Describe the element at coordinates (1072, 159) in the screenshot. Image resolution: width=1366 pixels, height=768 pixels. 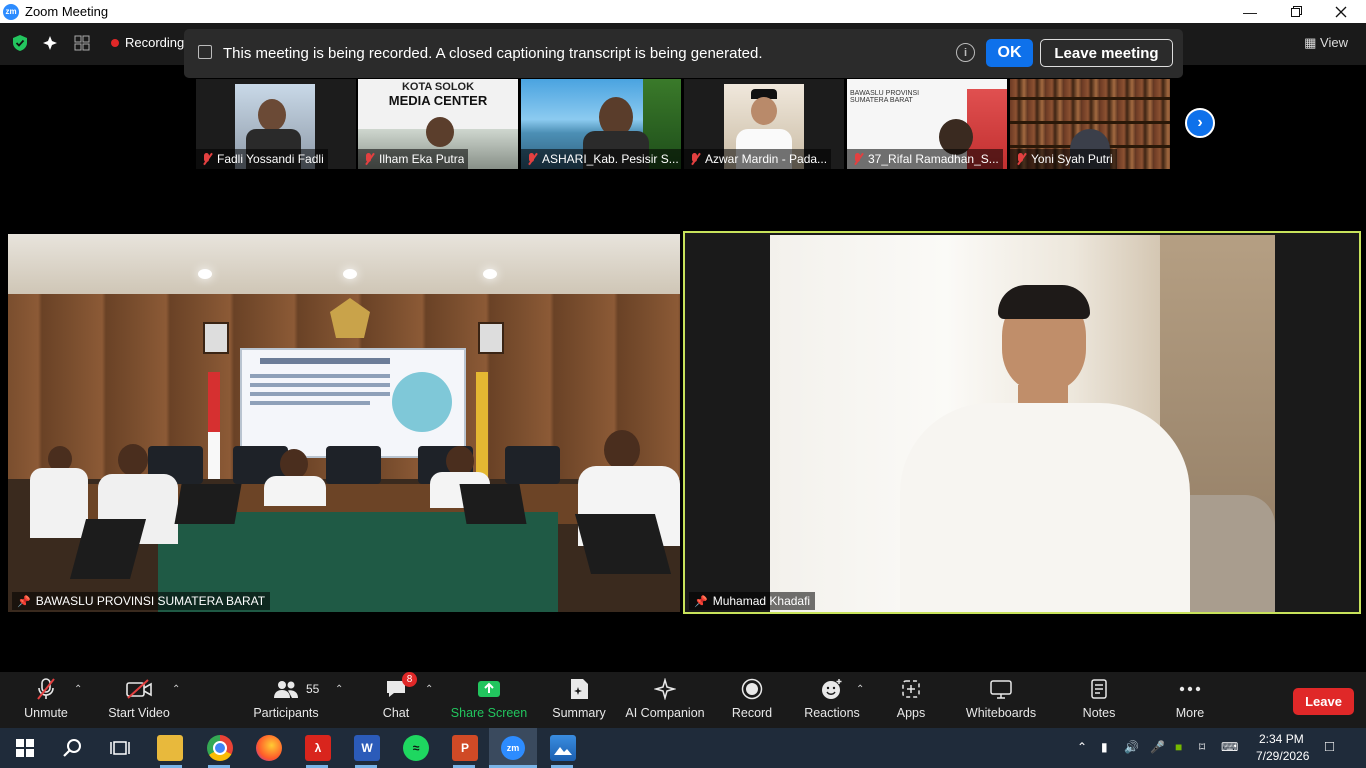
I see `participant-name: Yoni Syah Putri` at that location.